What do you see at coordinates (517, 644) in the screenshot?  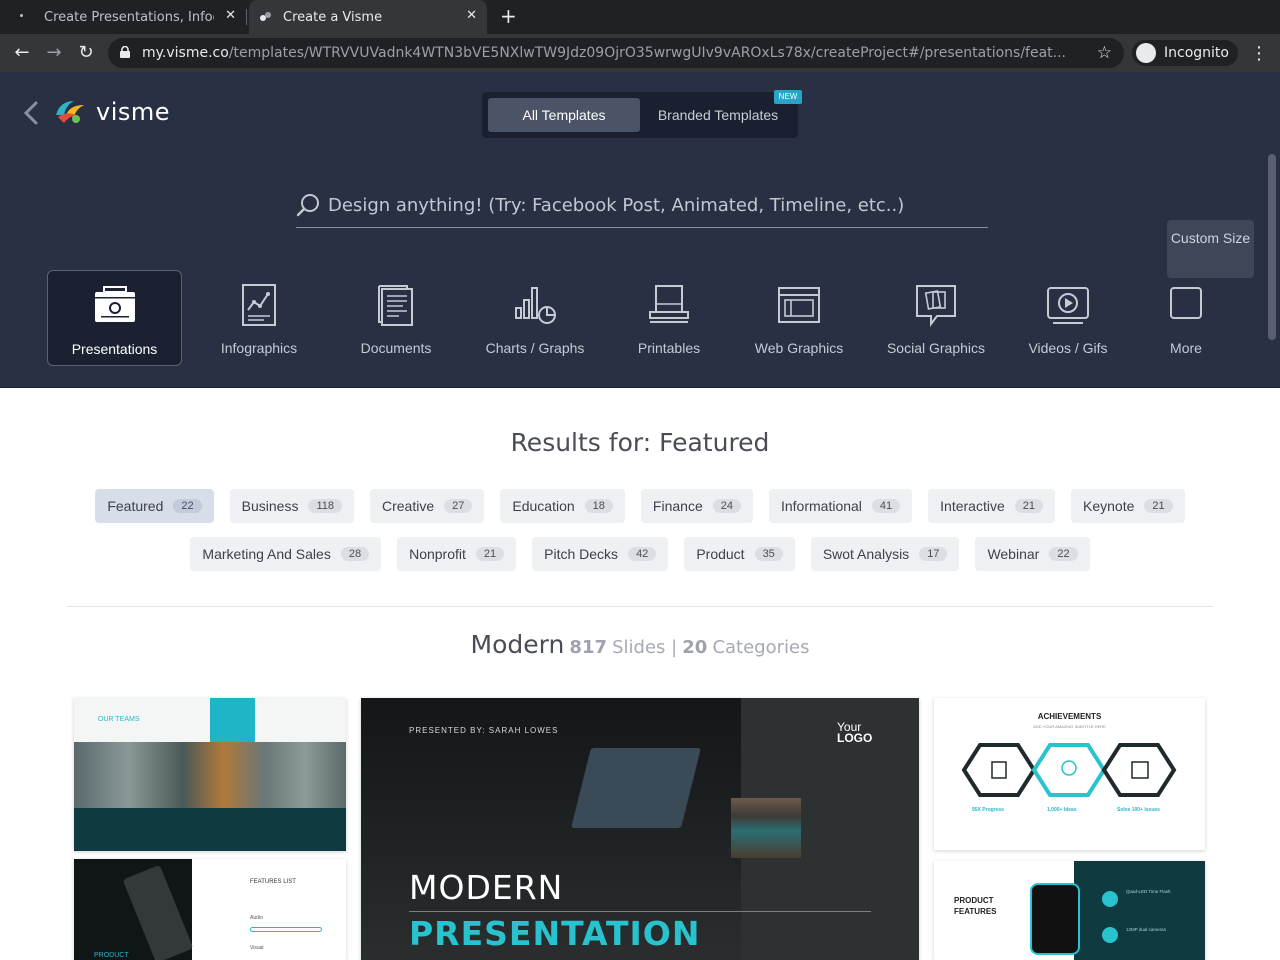 I see `collection-name: Modern` at bounding box center [517, 644].